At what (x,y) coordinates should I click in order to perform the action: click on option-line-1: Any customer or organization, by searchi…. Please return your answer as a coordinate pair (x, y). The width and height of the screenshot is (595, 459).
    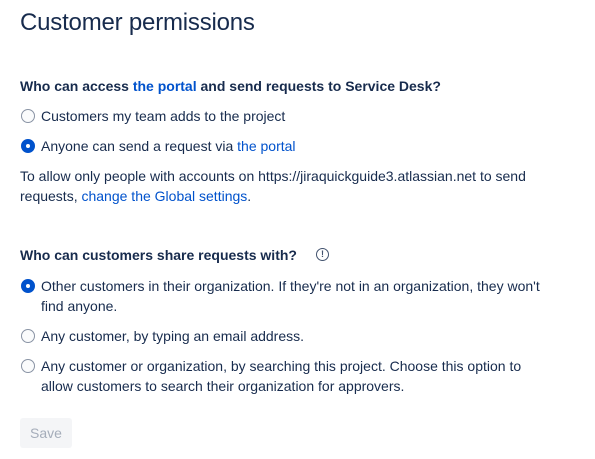
    Looking at the image, I should click on (281, 366).